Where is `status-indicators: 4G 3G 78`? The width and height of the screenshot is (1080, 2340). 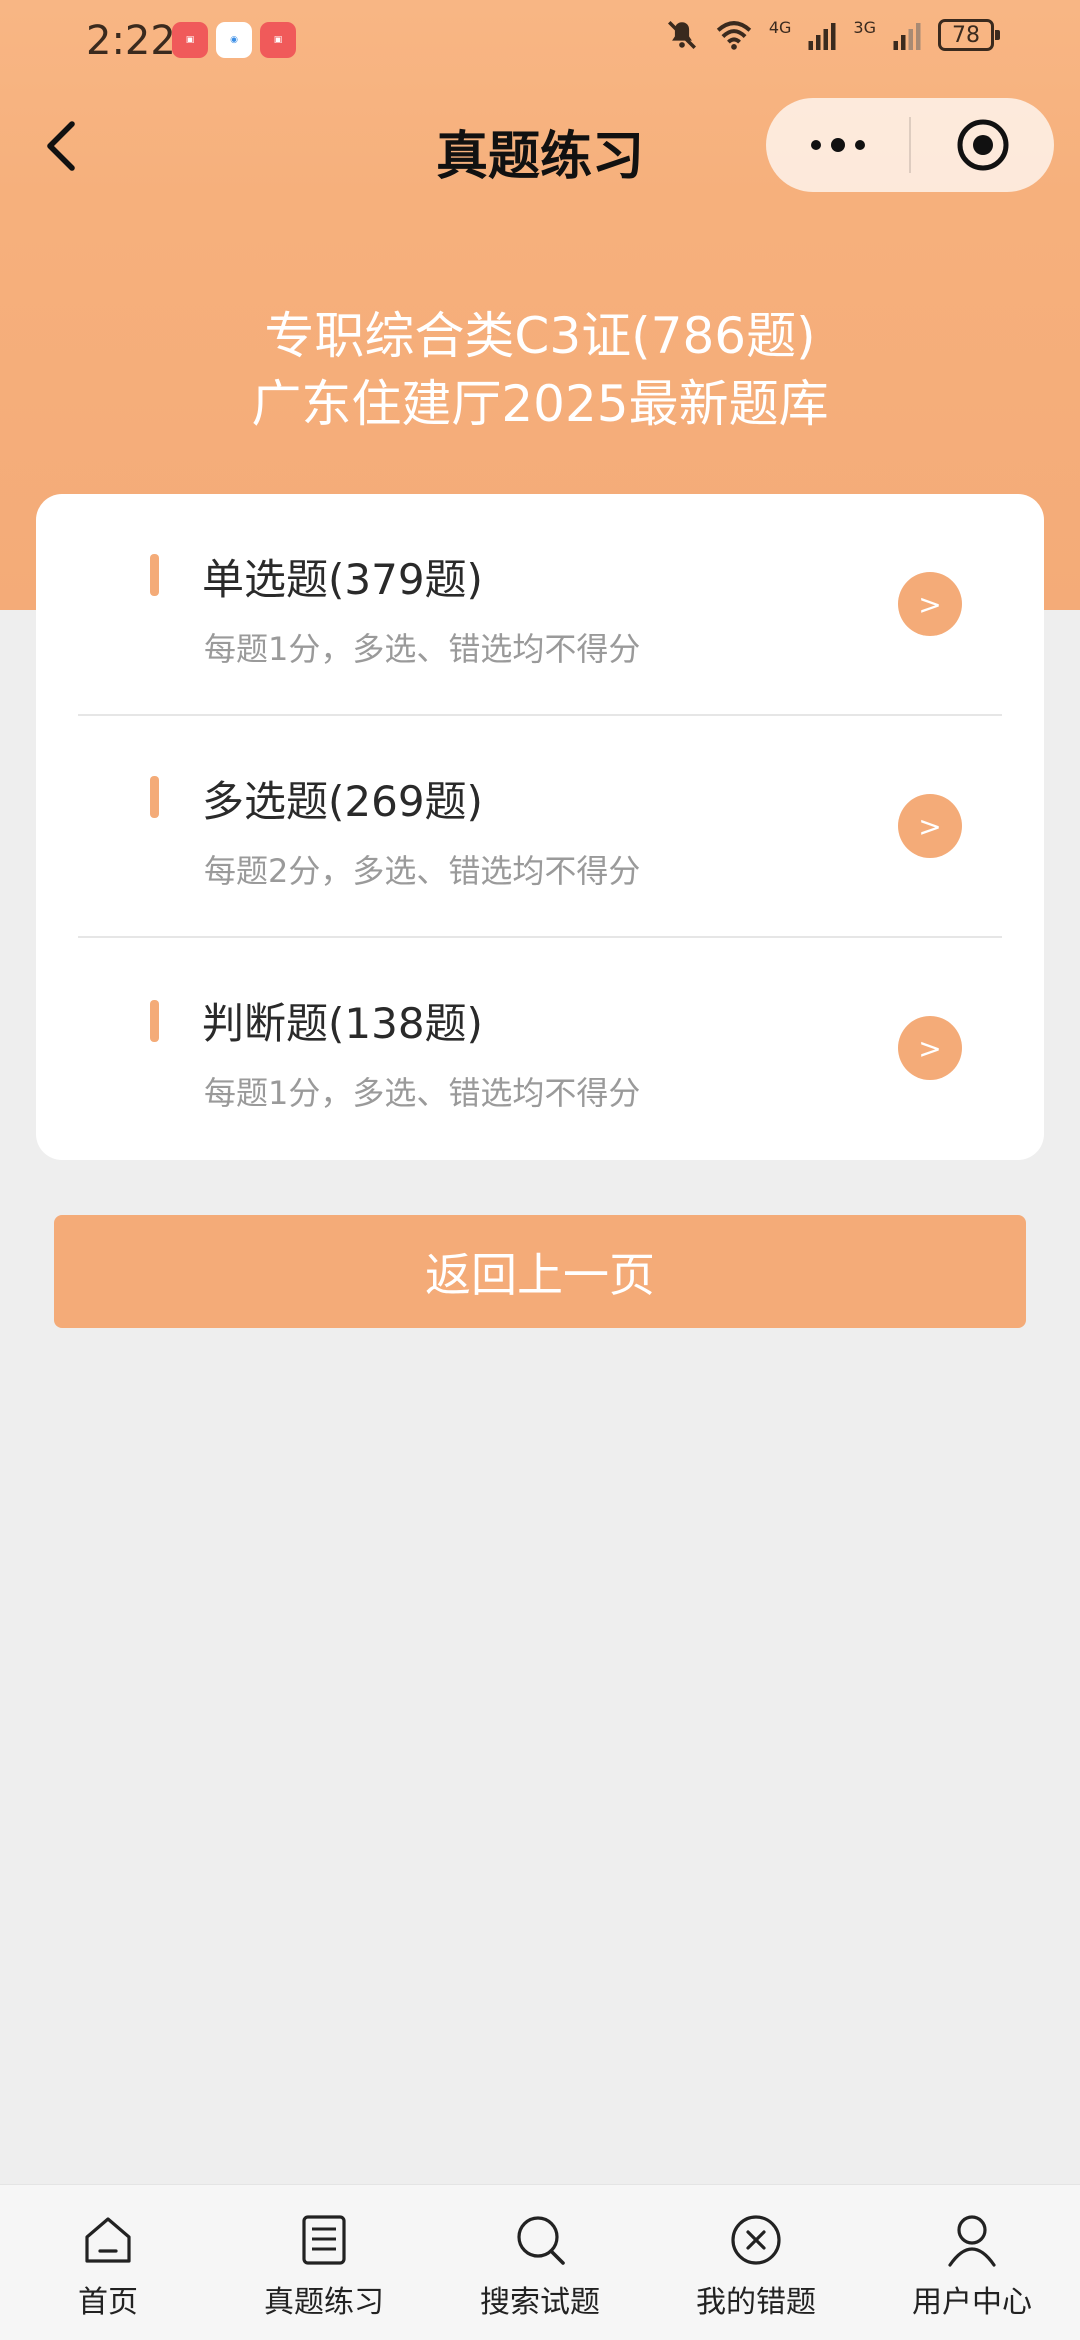
status-indicators: 4G 3G 78 is located at coordinates (832, 35).